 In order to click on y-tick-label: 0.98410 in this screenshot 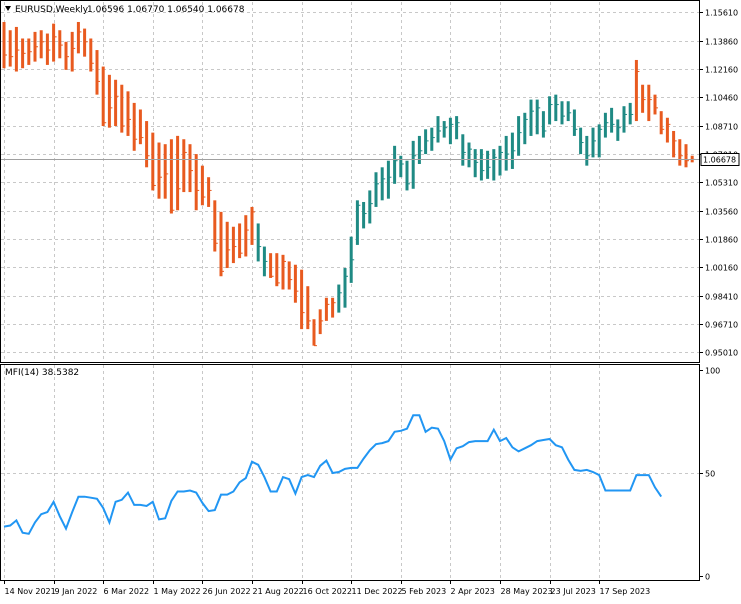, I will do `click(721, 297)`.